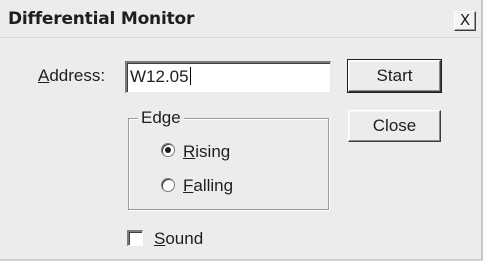 Image resolution: width=483 pixels, height=261 pixels. What do you see at coordinates (101, 19) in the screenshot?
I see `window-title: Differential Monitor` at bounding box center [101, 19].